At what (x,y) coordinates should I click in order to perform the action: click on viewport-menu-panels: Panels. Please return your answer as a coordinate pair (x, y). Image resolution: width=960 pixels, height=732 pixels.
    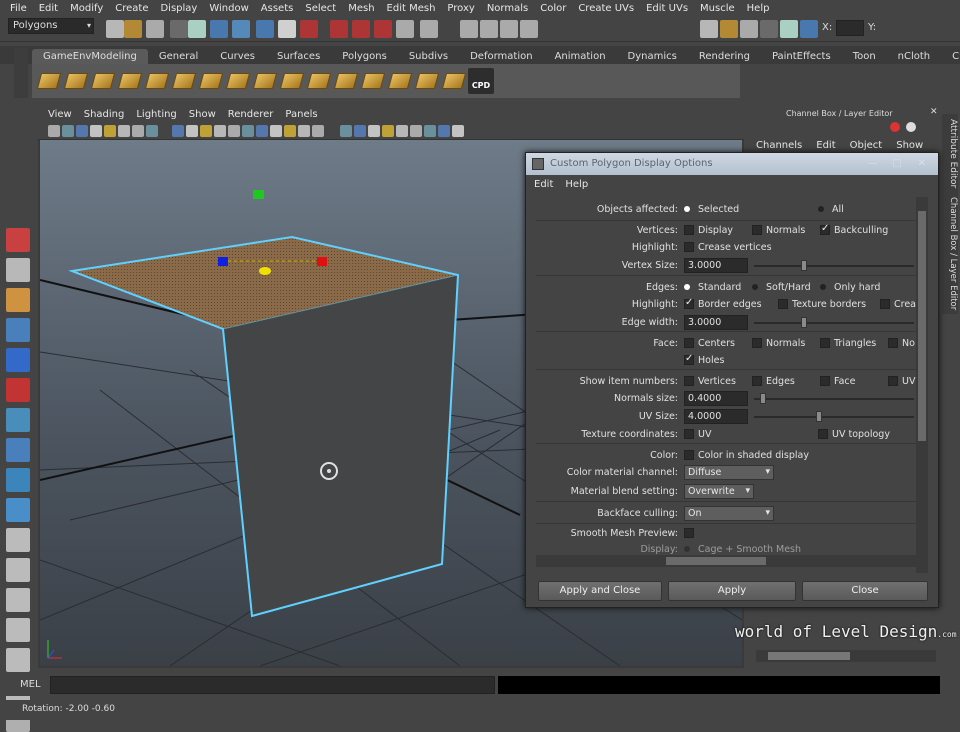
    Looking at the image, I should click on (301, 114).